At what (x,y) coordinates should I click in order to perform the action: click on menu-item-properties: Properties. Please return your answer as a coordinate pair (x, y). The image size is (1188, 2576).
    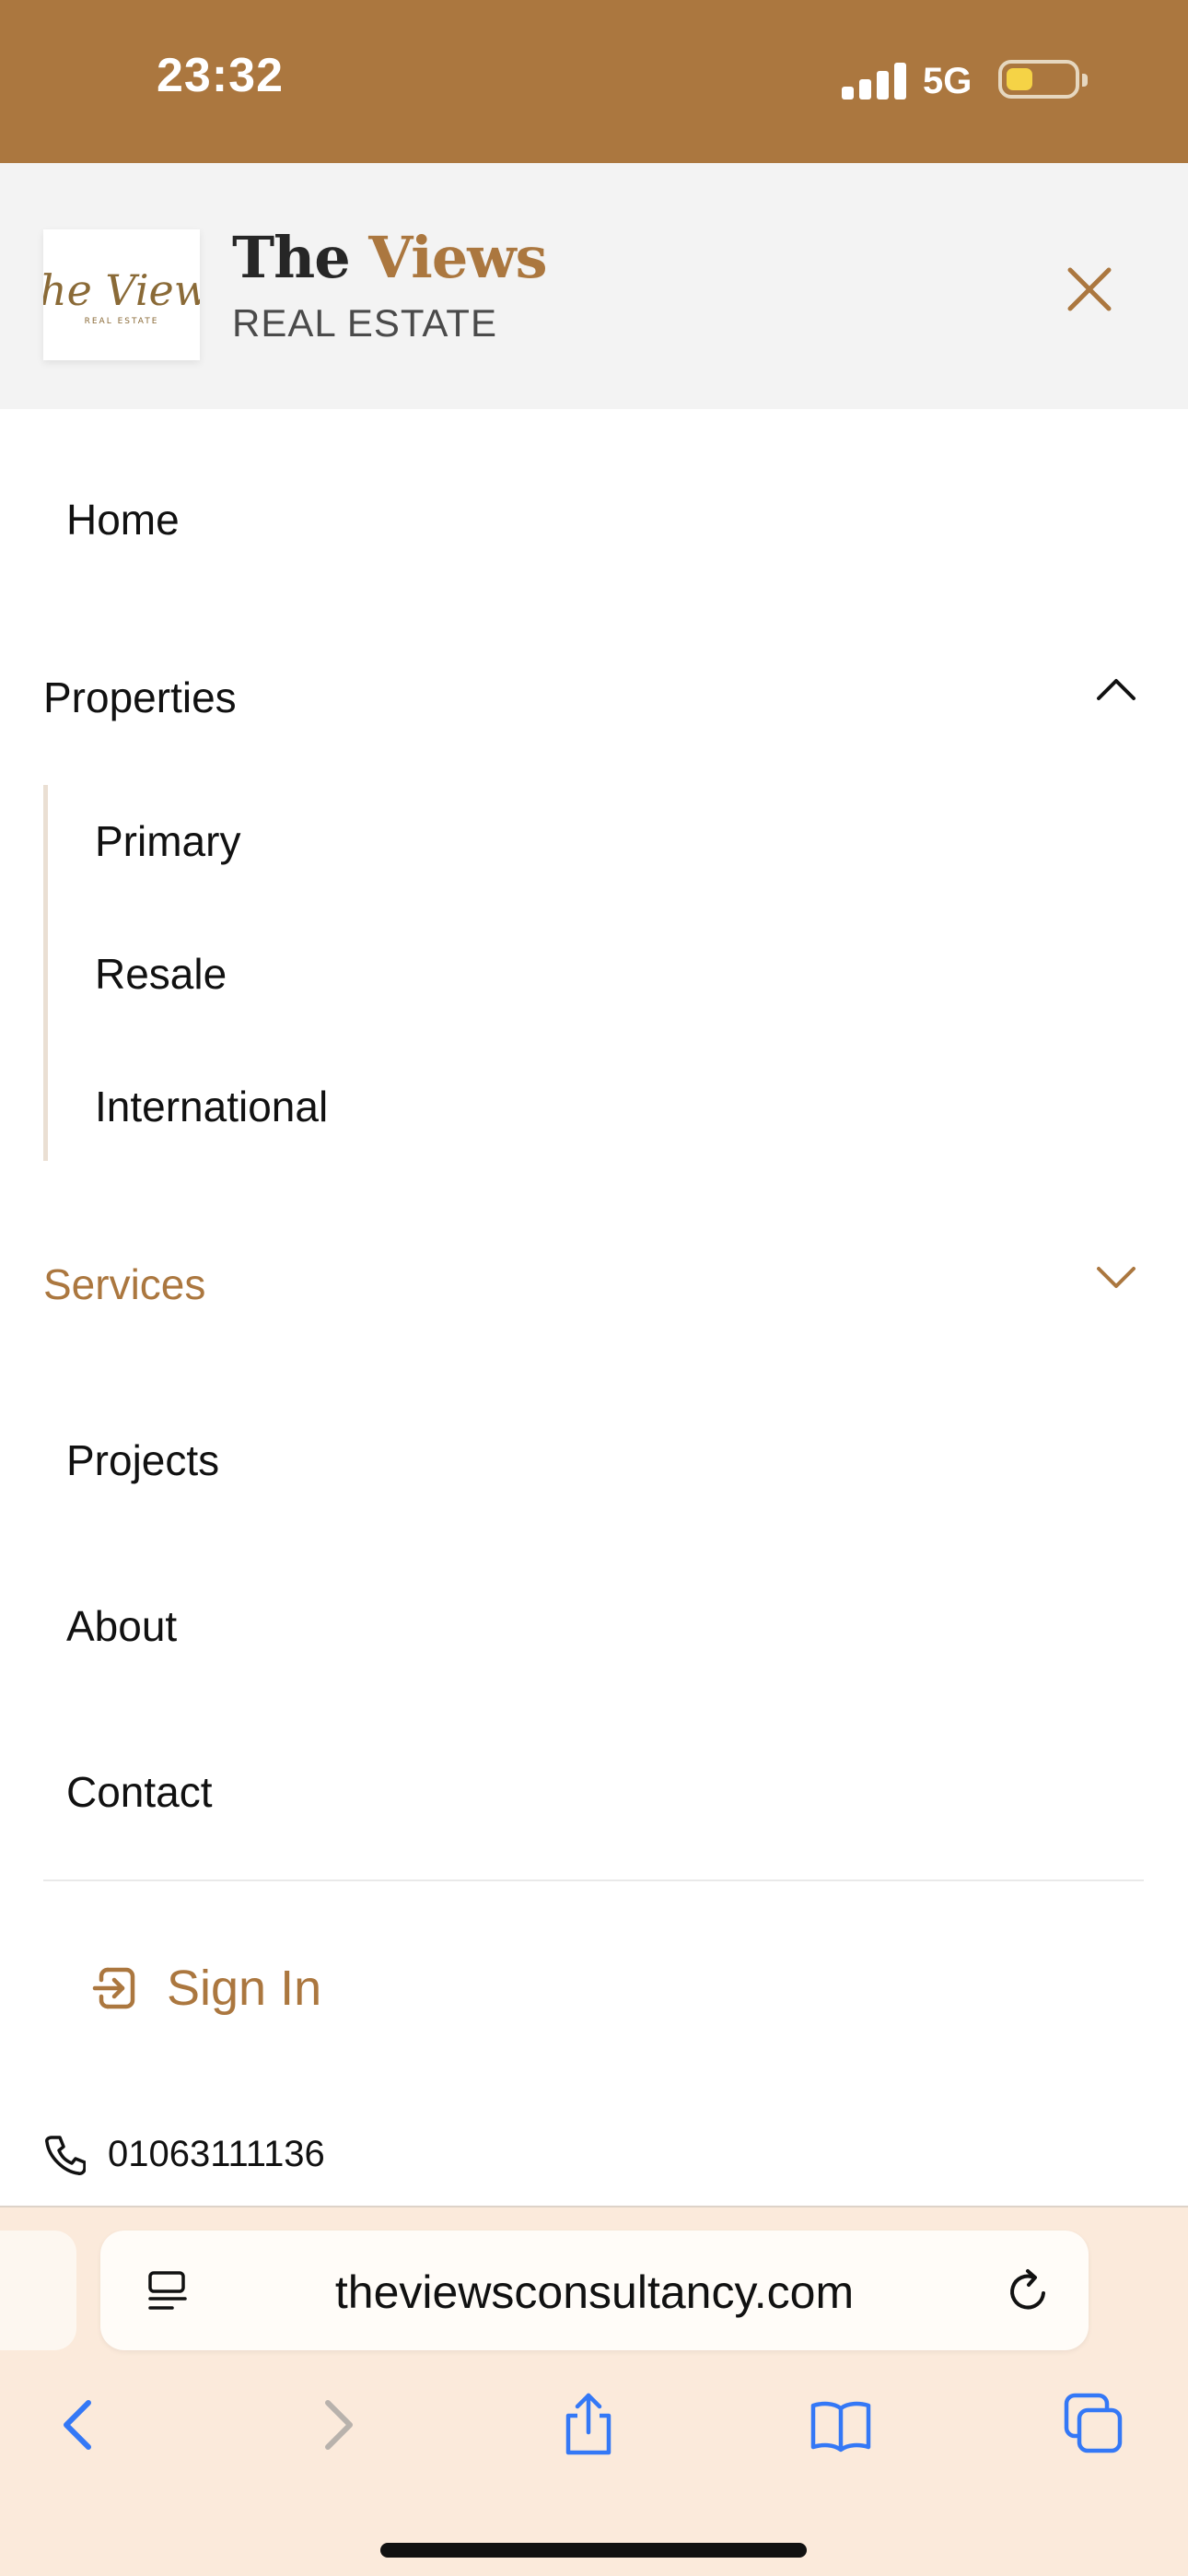
    Looking at the image, I should click on (140, 697).